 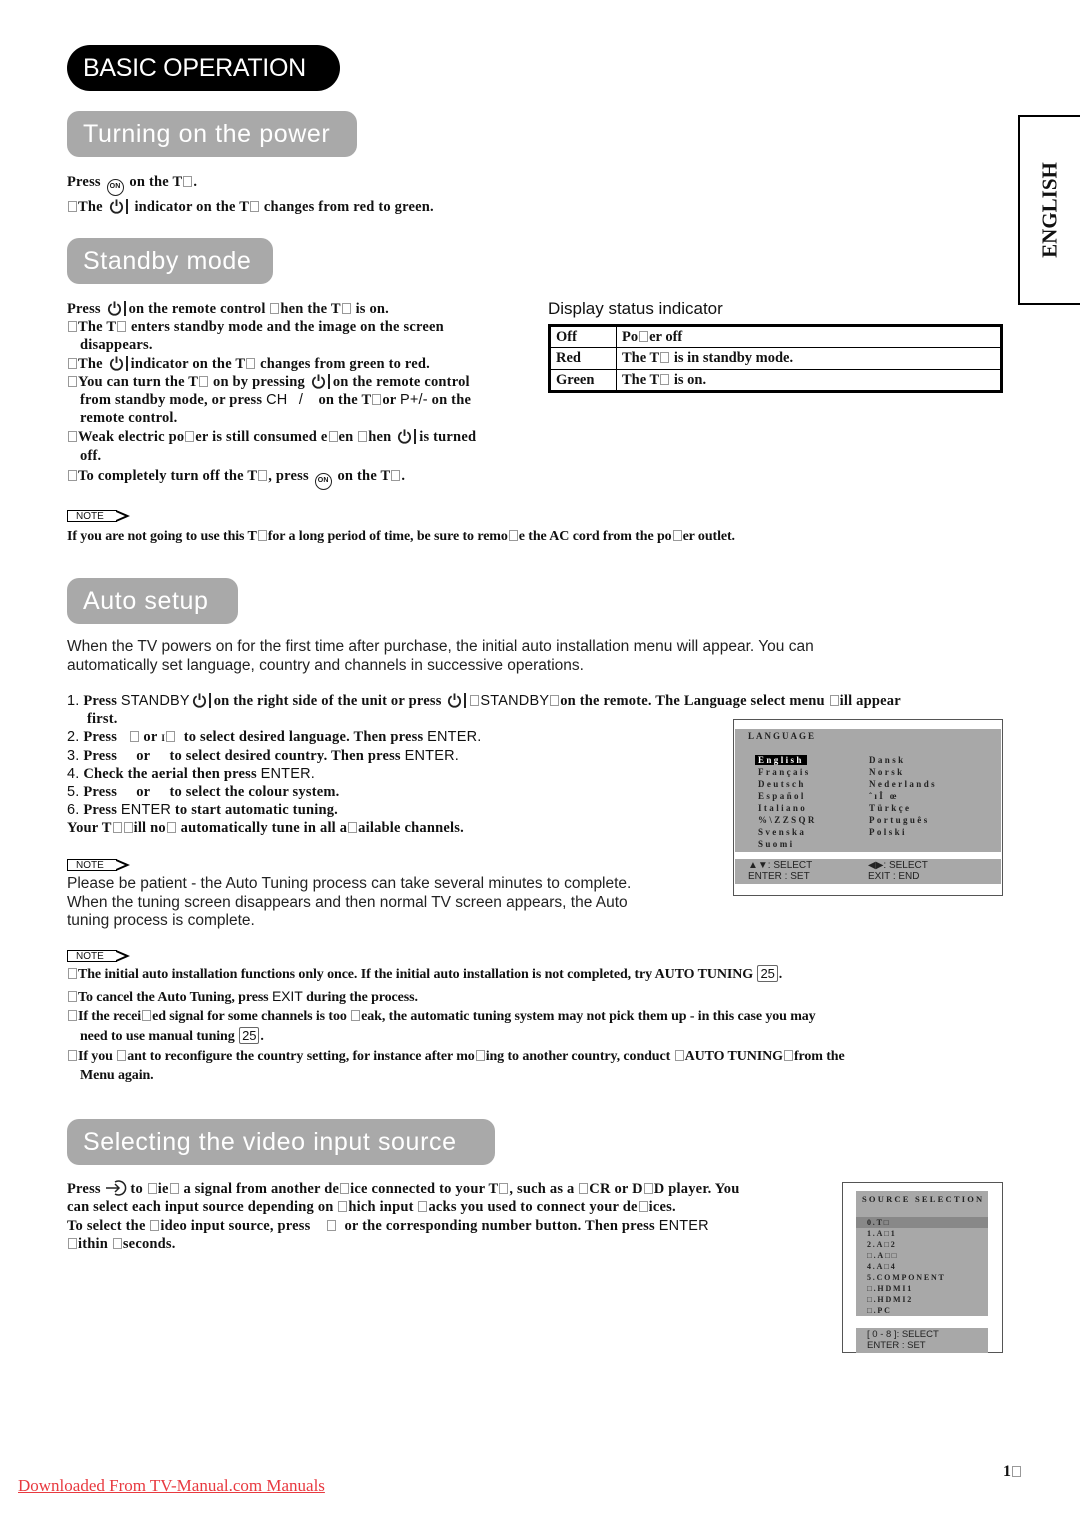 What do you see at coordinates (152, 601) in the screenshot?
I see `section-heading-auto-setup: Auto setup` at bounding box center [152, 601].